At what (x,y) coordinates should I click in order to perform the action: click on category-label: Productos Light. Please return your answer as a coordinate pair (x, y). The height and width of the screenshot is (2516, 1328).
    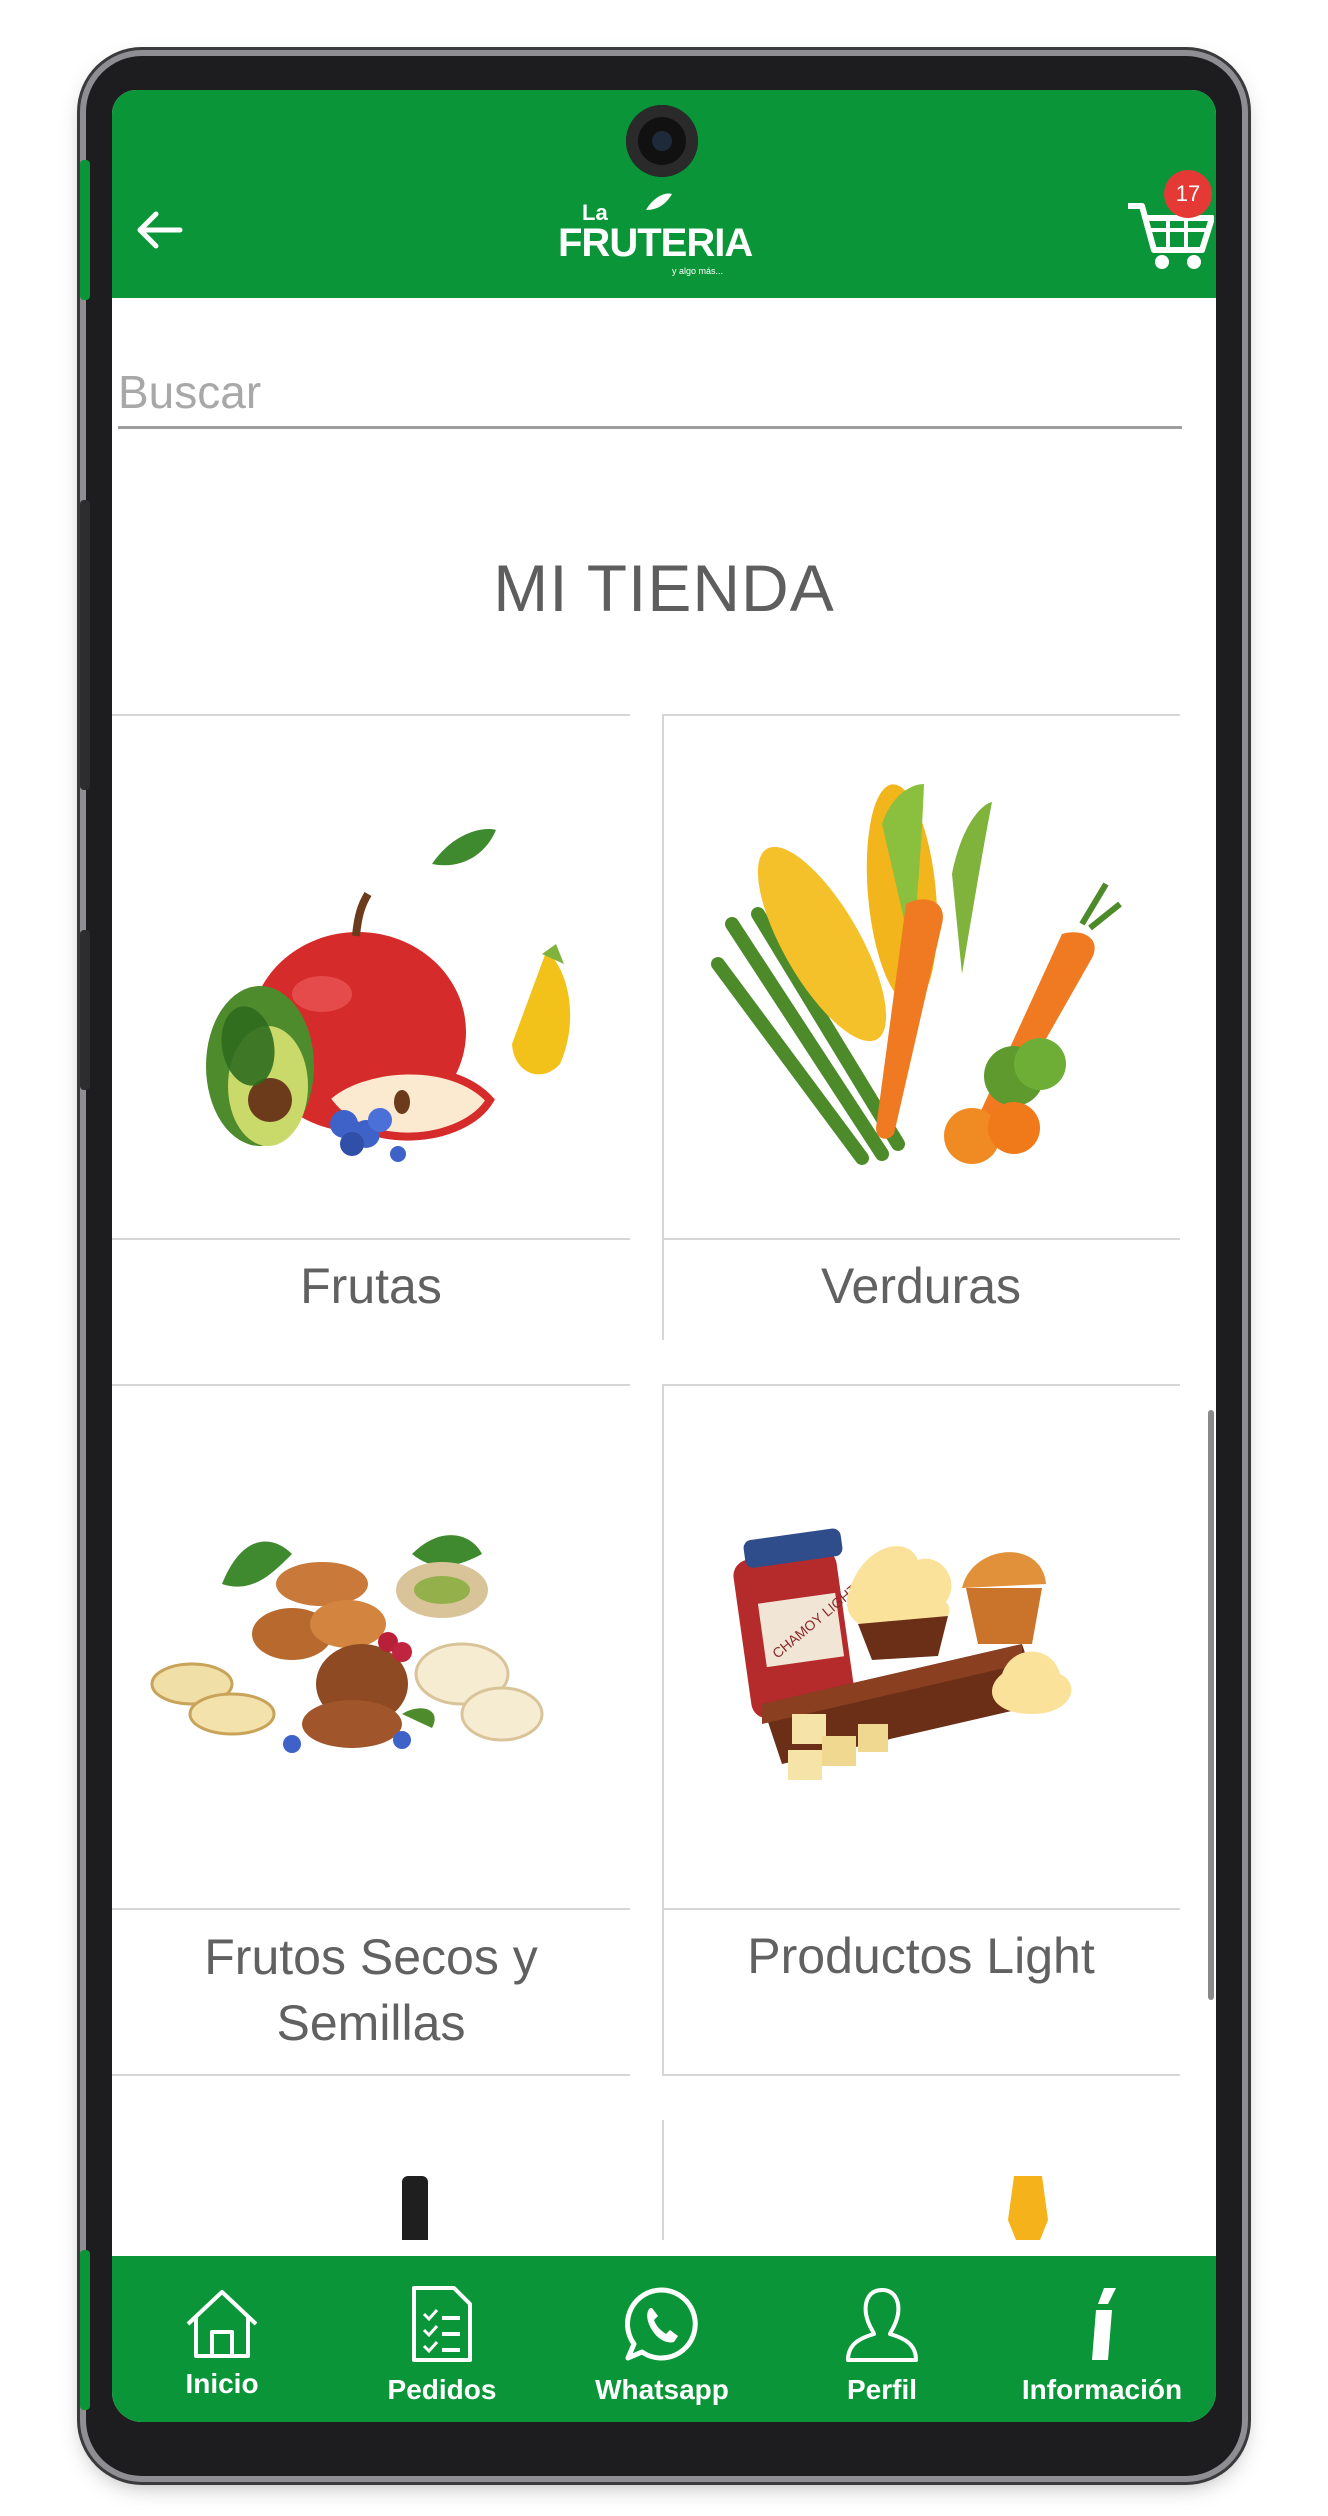
    Looking at the image, I should click on (921, 1956).